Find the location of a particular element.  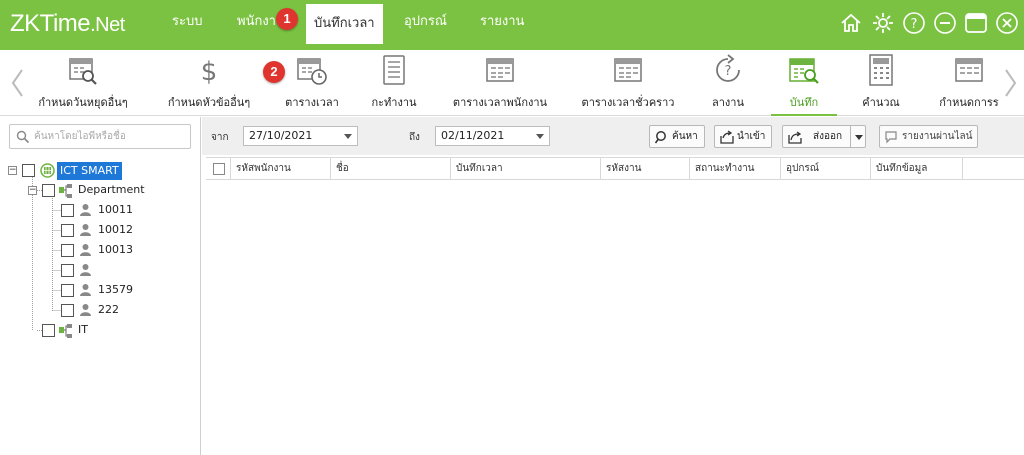

menu-attendance: บันทึกเวลา is located at coordinates (344, 24).